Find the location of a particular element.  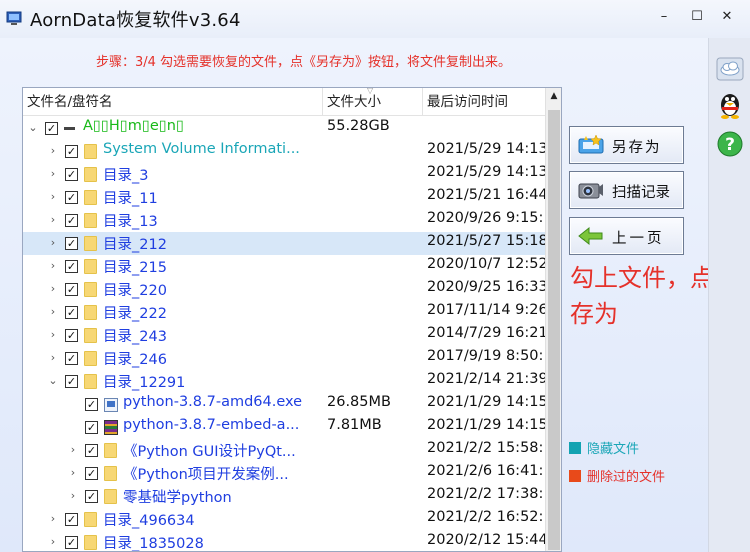

scan-log-button: 扫描记录 is located at coordinates (626, 190).